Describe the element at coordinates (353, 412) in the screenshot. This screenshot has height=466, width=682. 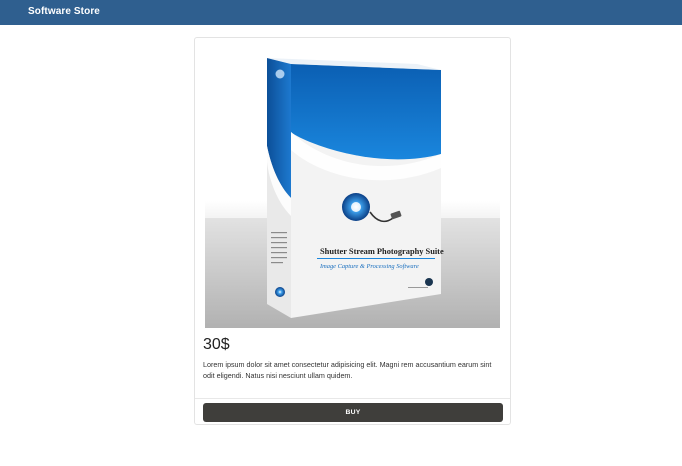
I see `buy-button: BUY` at that location.